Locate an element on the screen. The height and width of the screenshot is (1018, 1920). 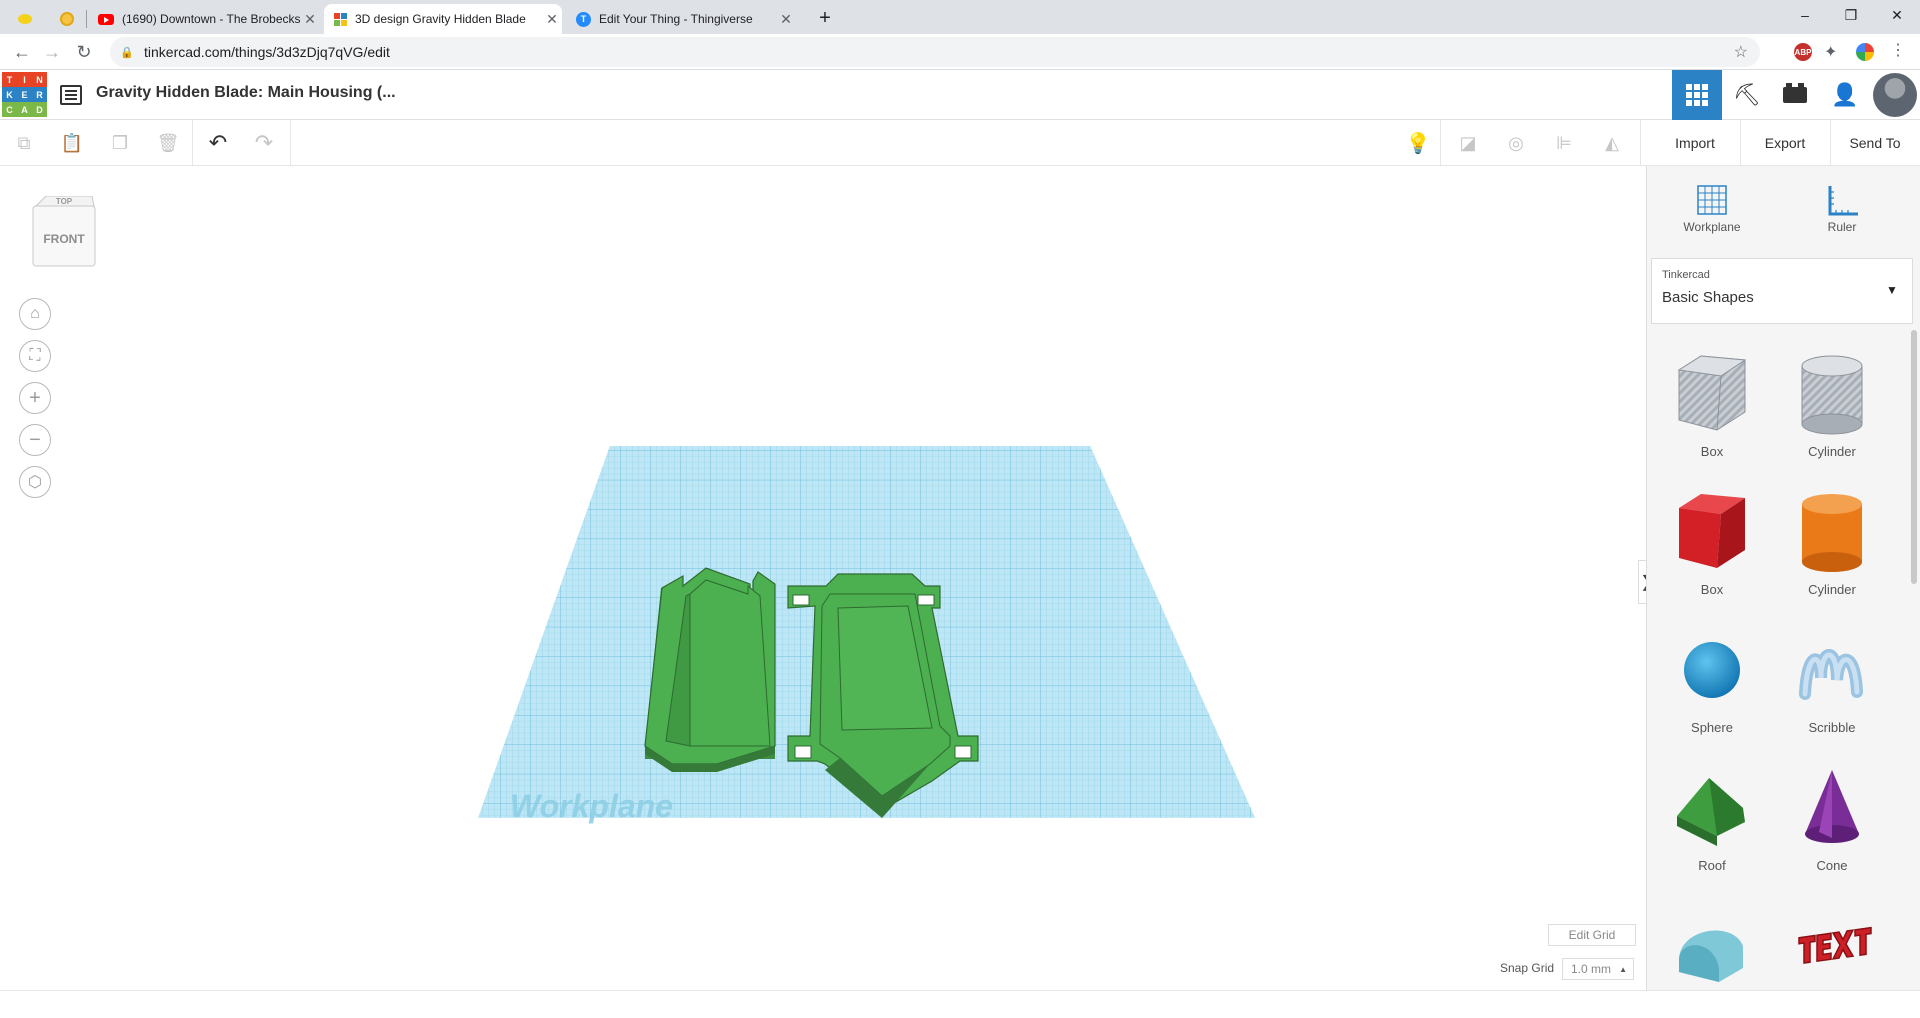
close-window-button: ✕ is located at coordinates (1897, 15).